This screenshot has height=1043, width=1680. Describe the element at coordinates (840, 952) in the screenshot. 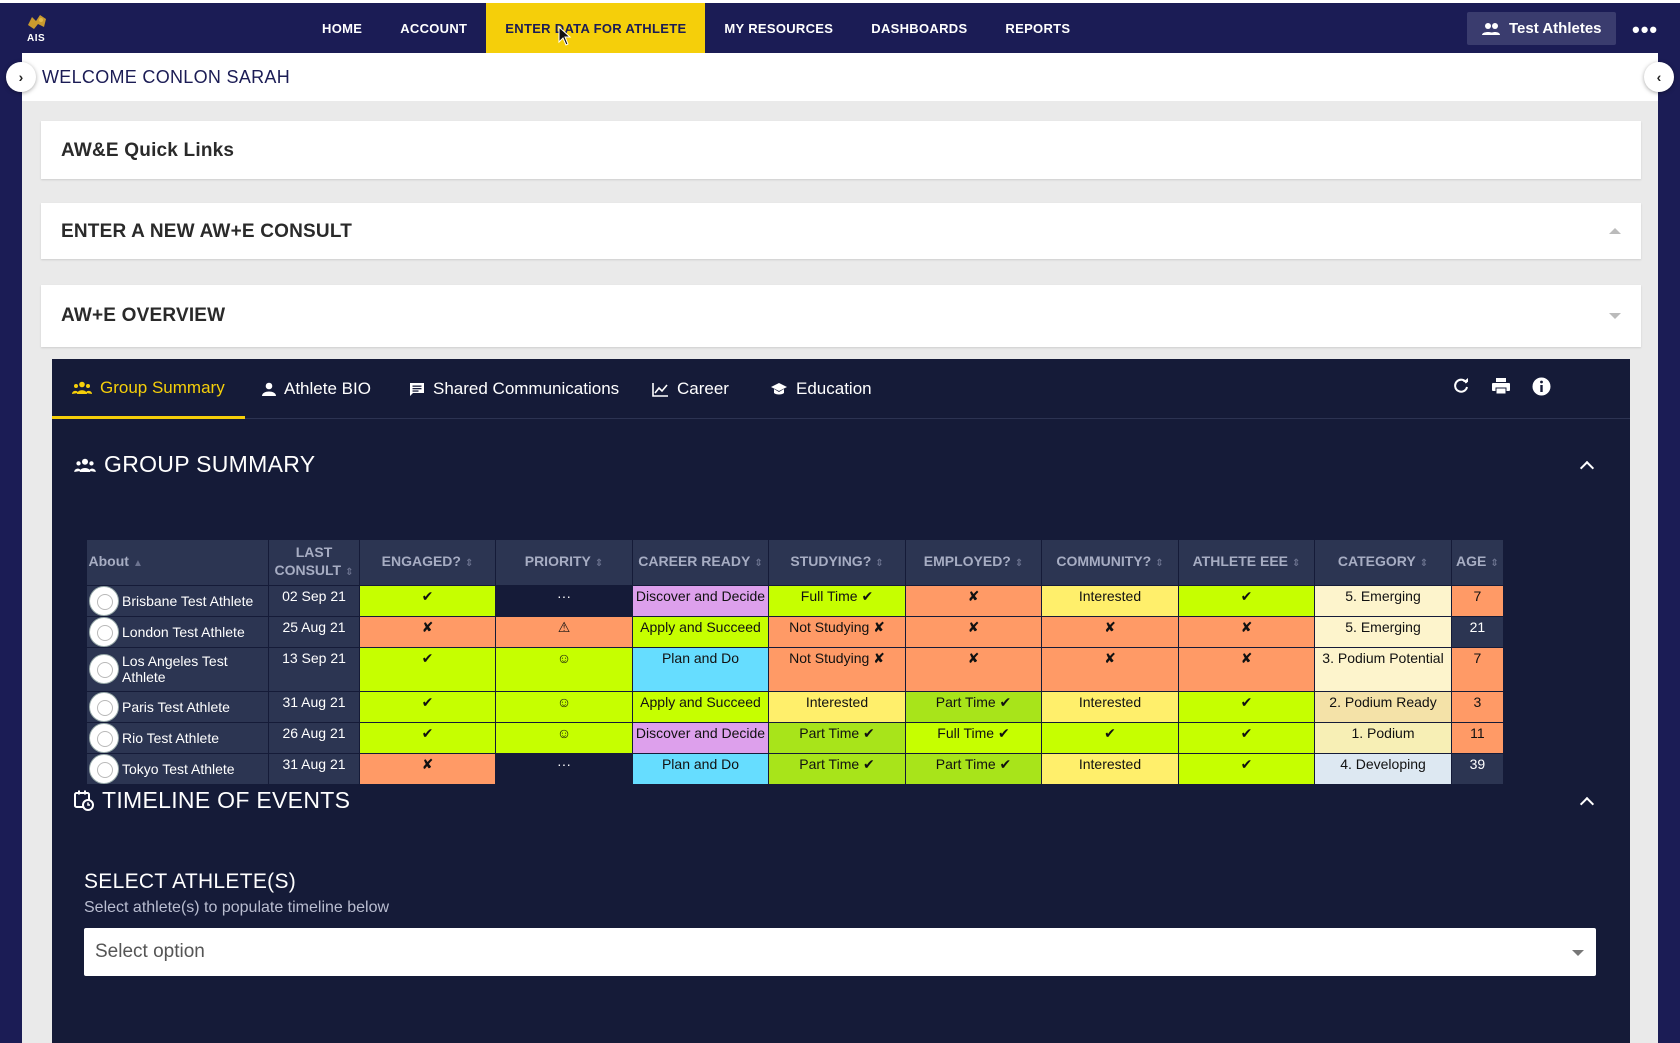

I see `athlete-select-dropdown: Select option` at that location.